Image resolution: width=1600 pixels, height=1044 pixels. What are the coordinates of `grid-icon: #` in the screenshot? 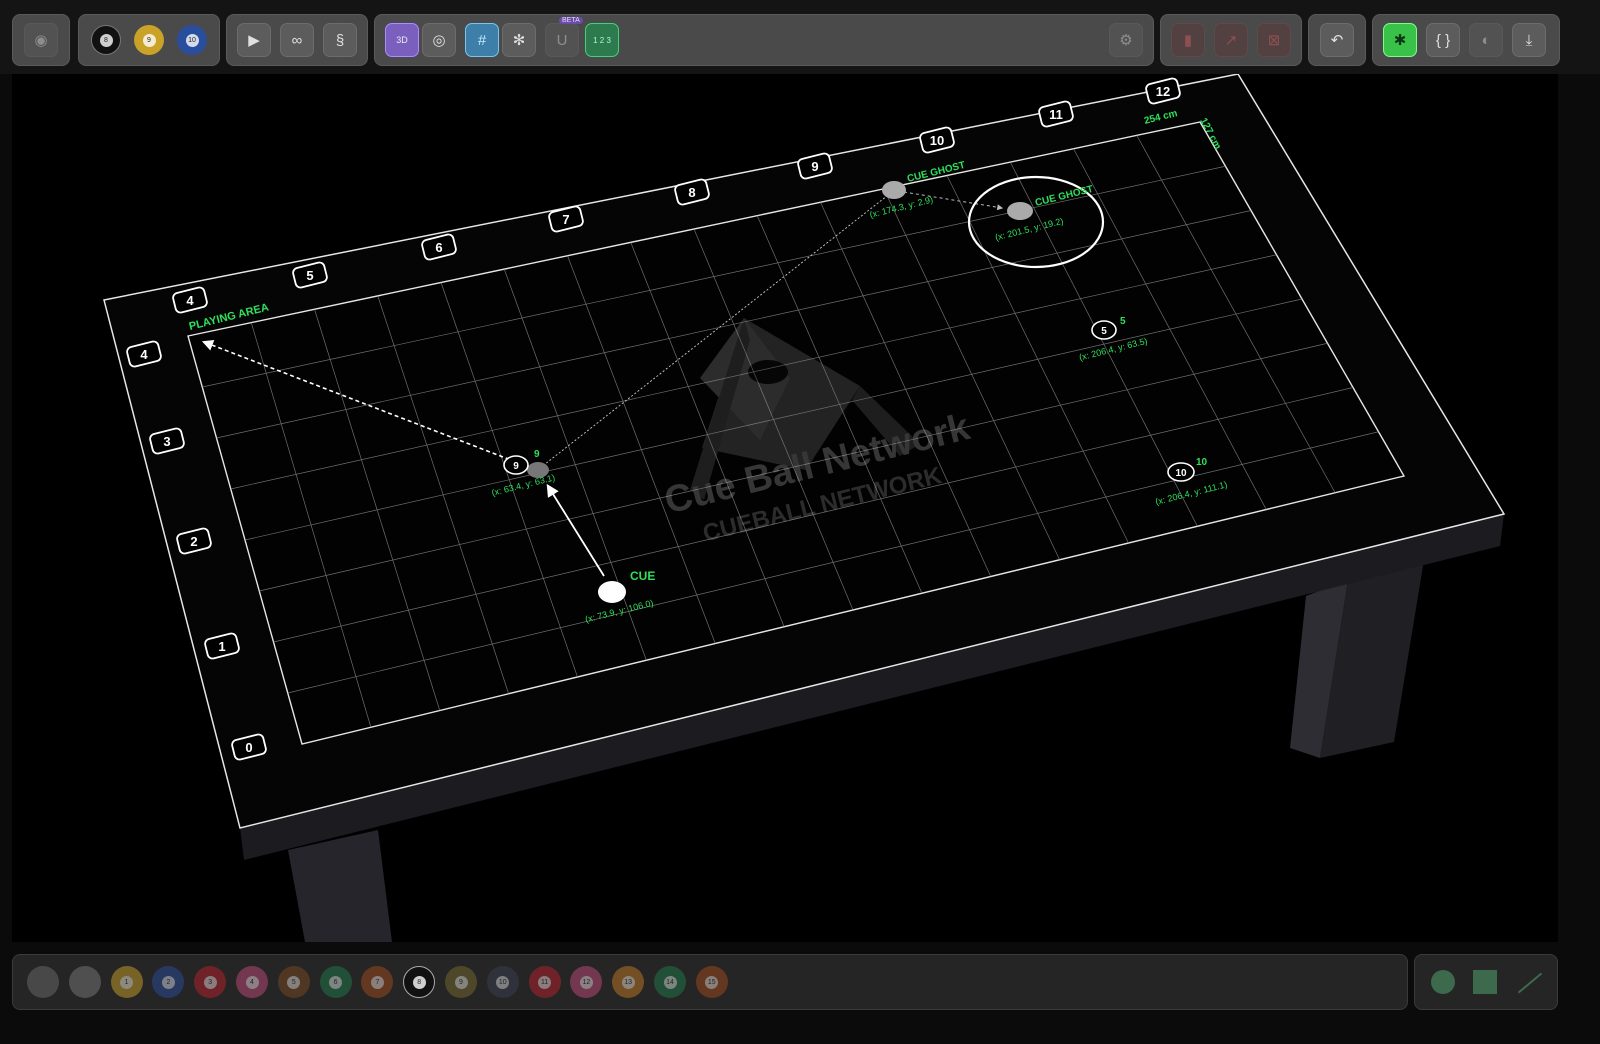 It's located at (482, 40).